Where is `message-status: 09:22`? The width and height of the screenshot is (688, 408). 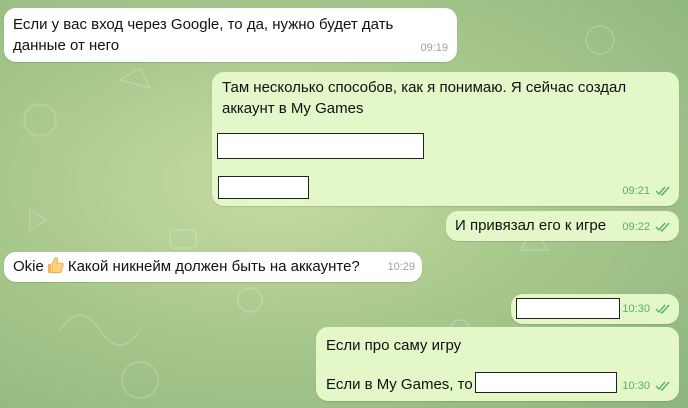
message-status: 09:22 is located at coordinates (646, 227).